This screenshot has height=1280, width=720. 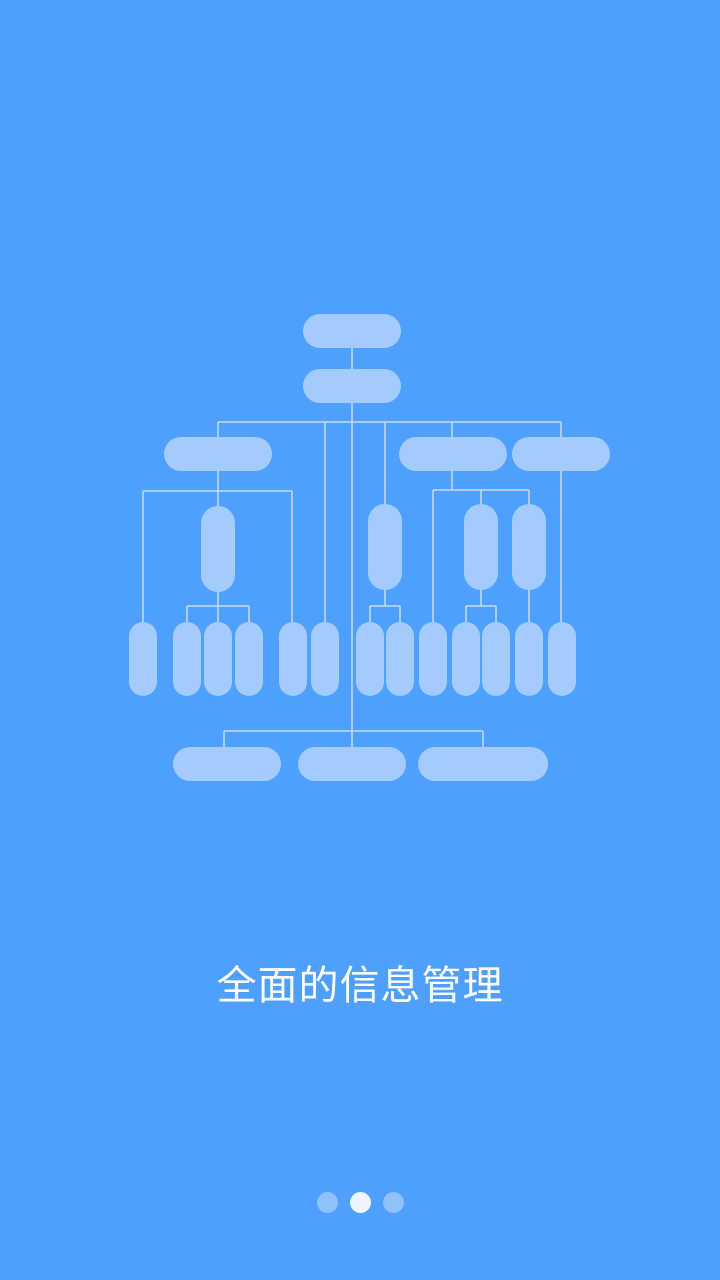 I want to click on page-dot-2-active, so click(x=360, y=1202).